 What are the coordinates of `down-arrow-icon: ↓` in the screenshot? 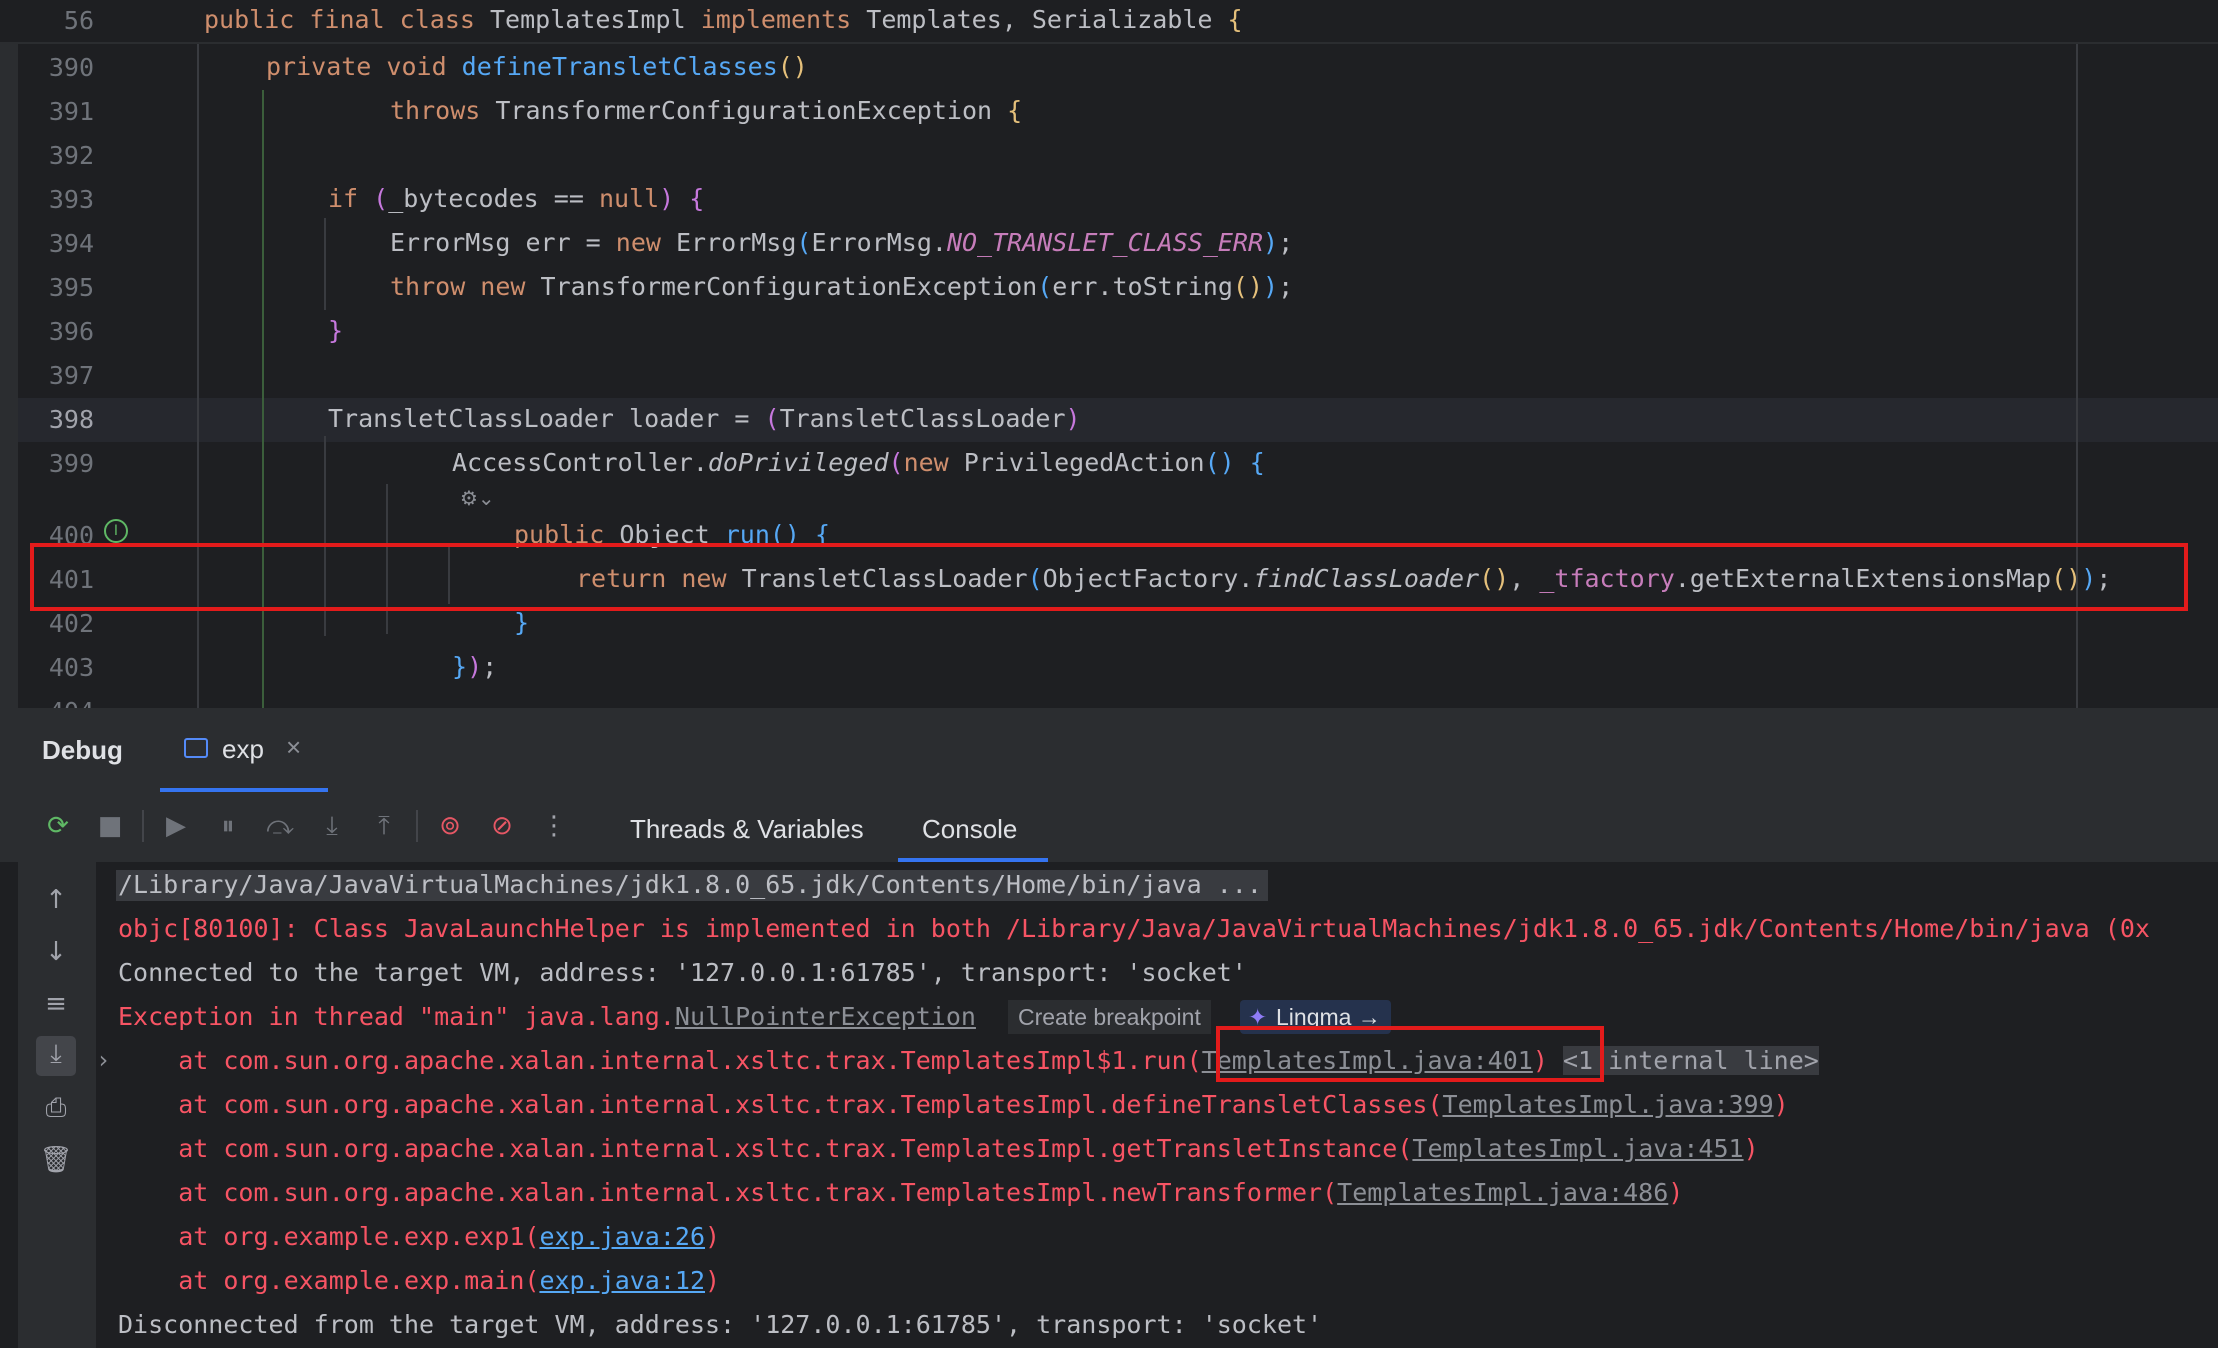 It's located at (56, 952).